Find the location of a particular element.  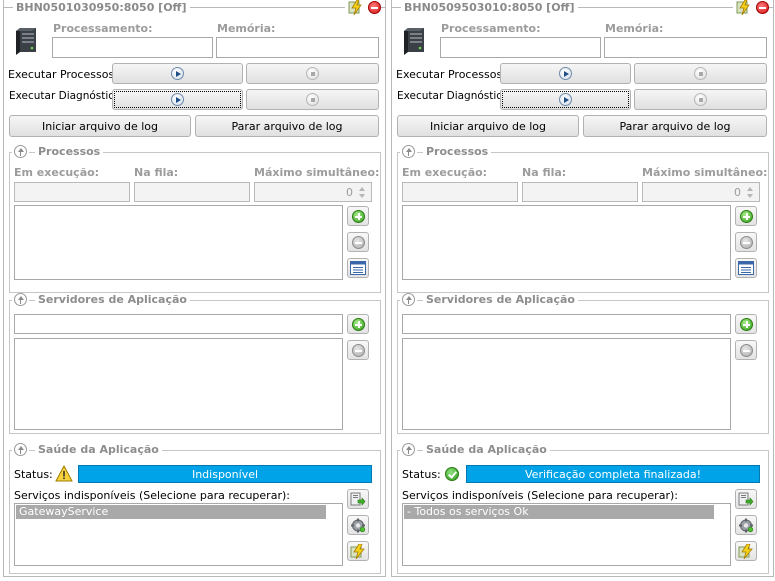

server-icon is located at coordinates (414, 41).